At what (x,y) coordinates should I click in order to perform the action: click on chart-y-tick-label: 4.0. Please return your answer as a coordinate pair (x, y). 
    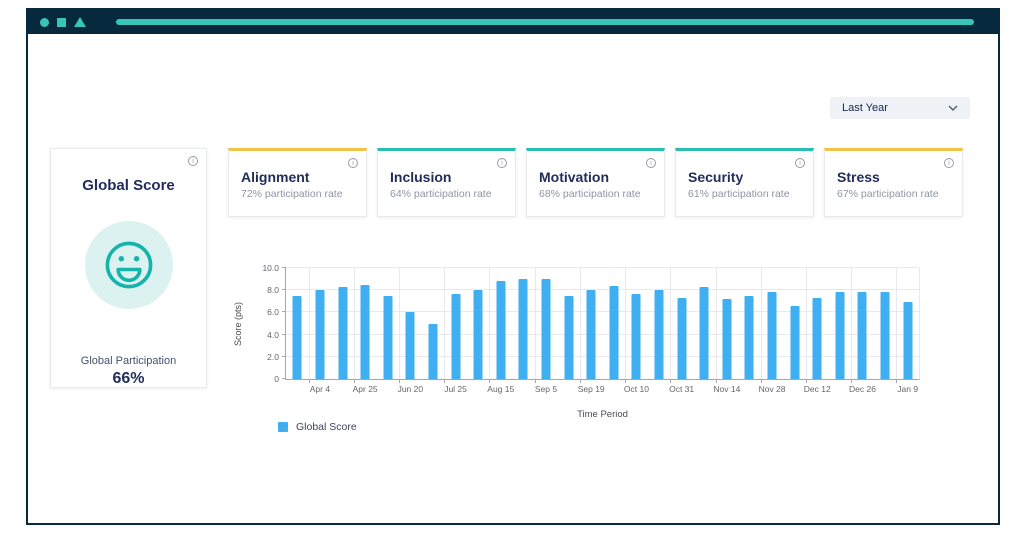
    Looking at the image, I should click on (273, 334).